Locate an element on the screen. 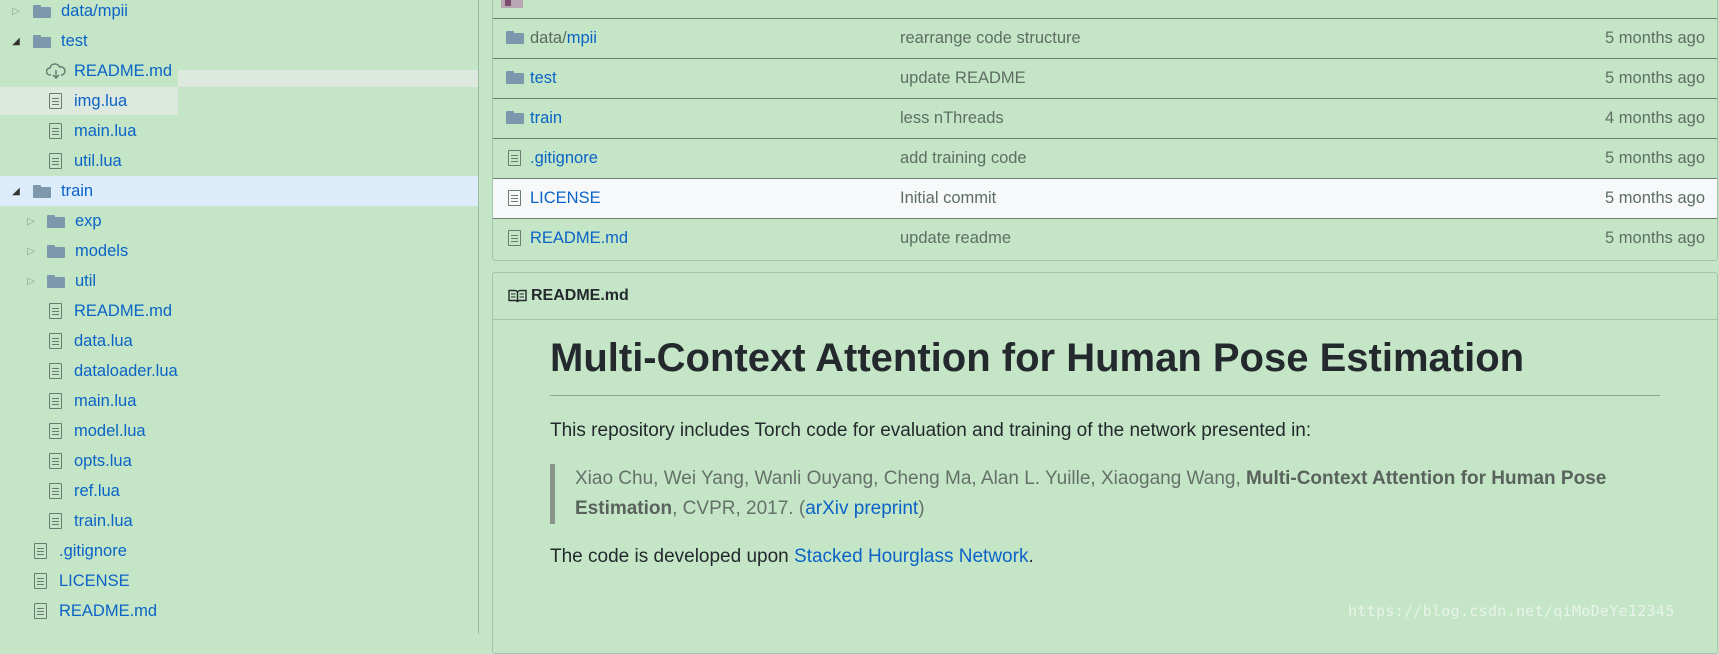  tree-item-test-util-lua: util.lua is located at coordinates (239, 161).